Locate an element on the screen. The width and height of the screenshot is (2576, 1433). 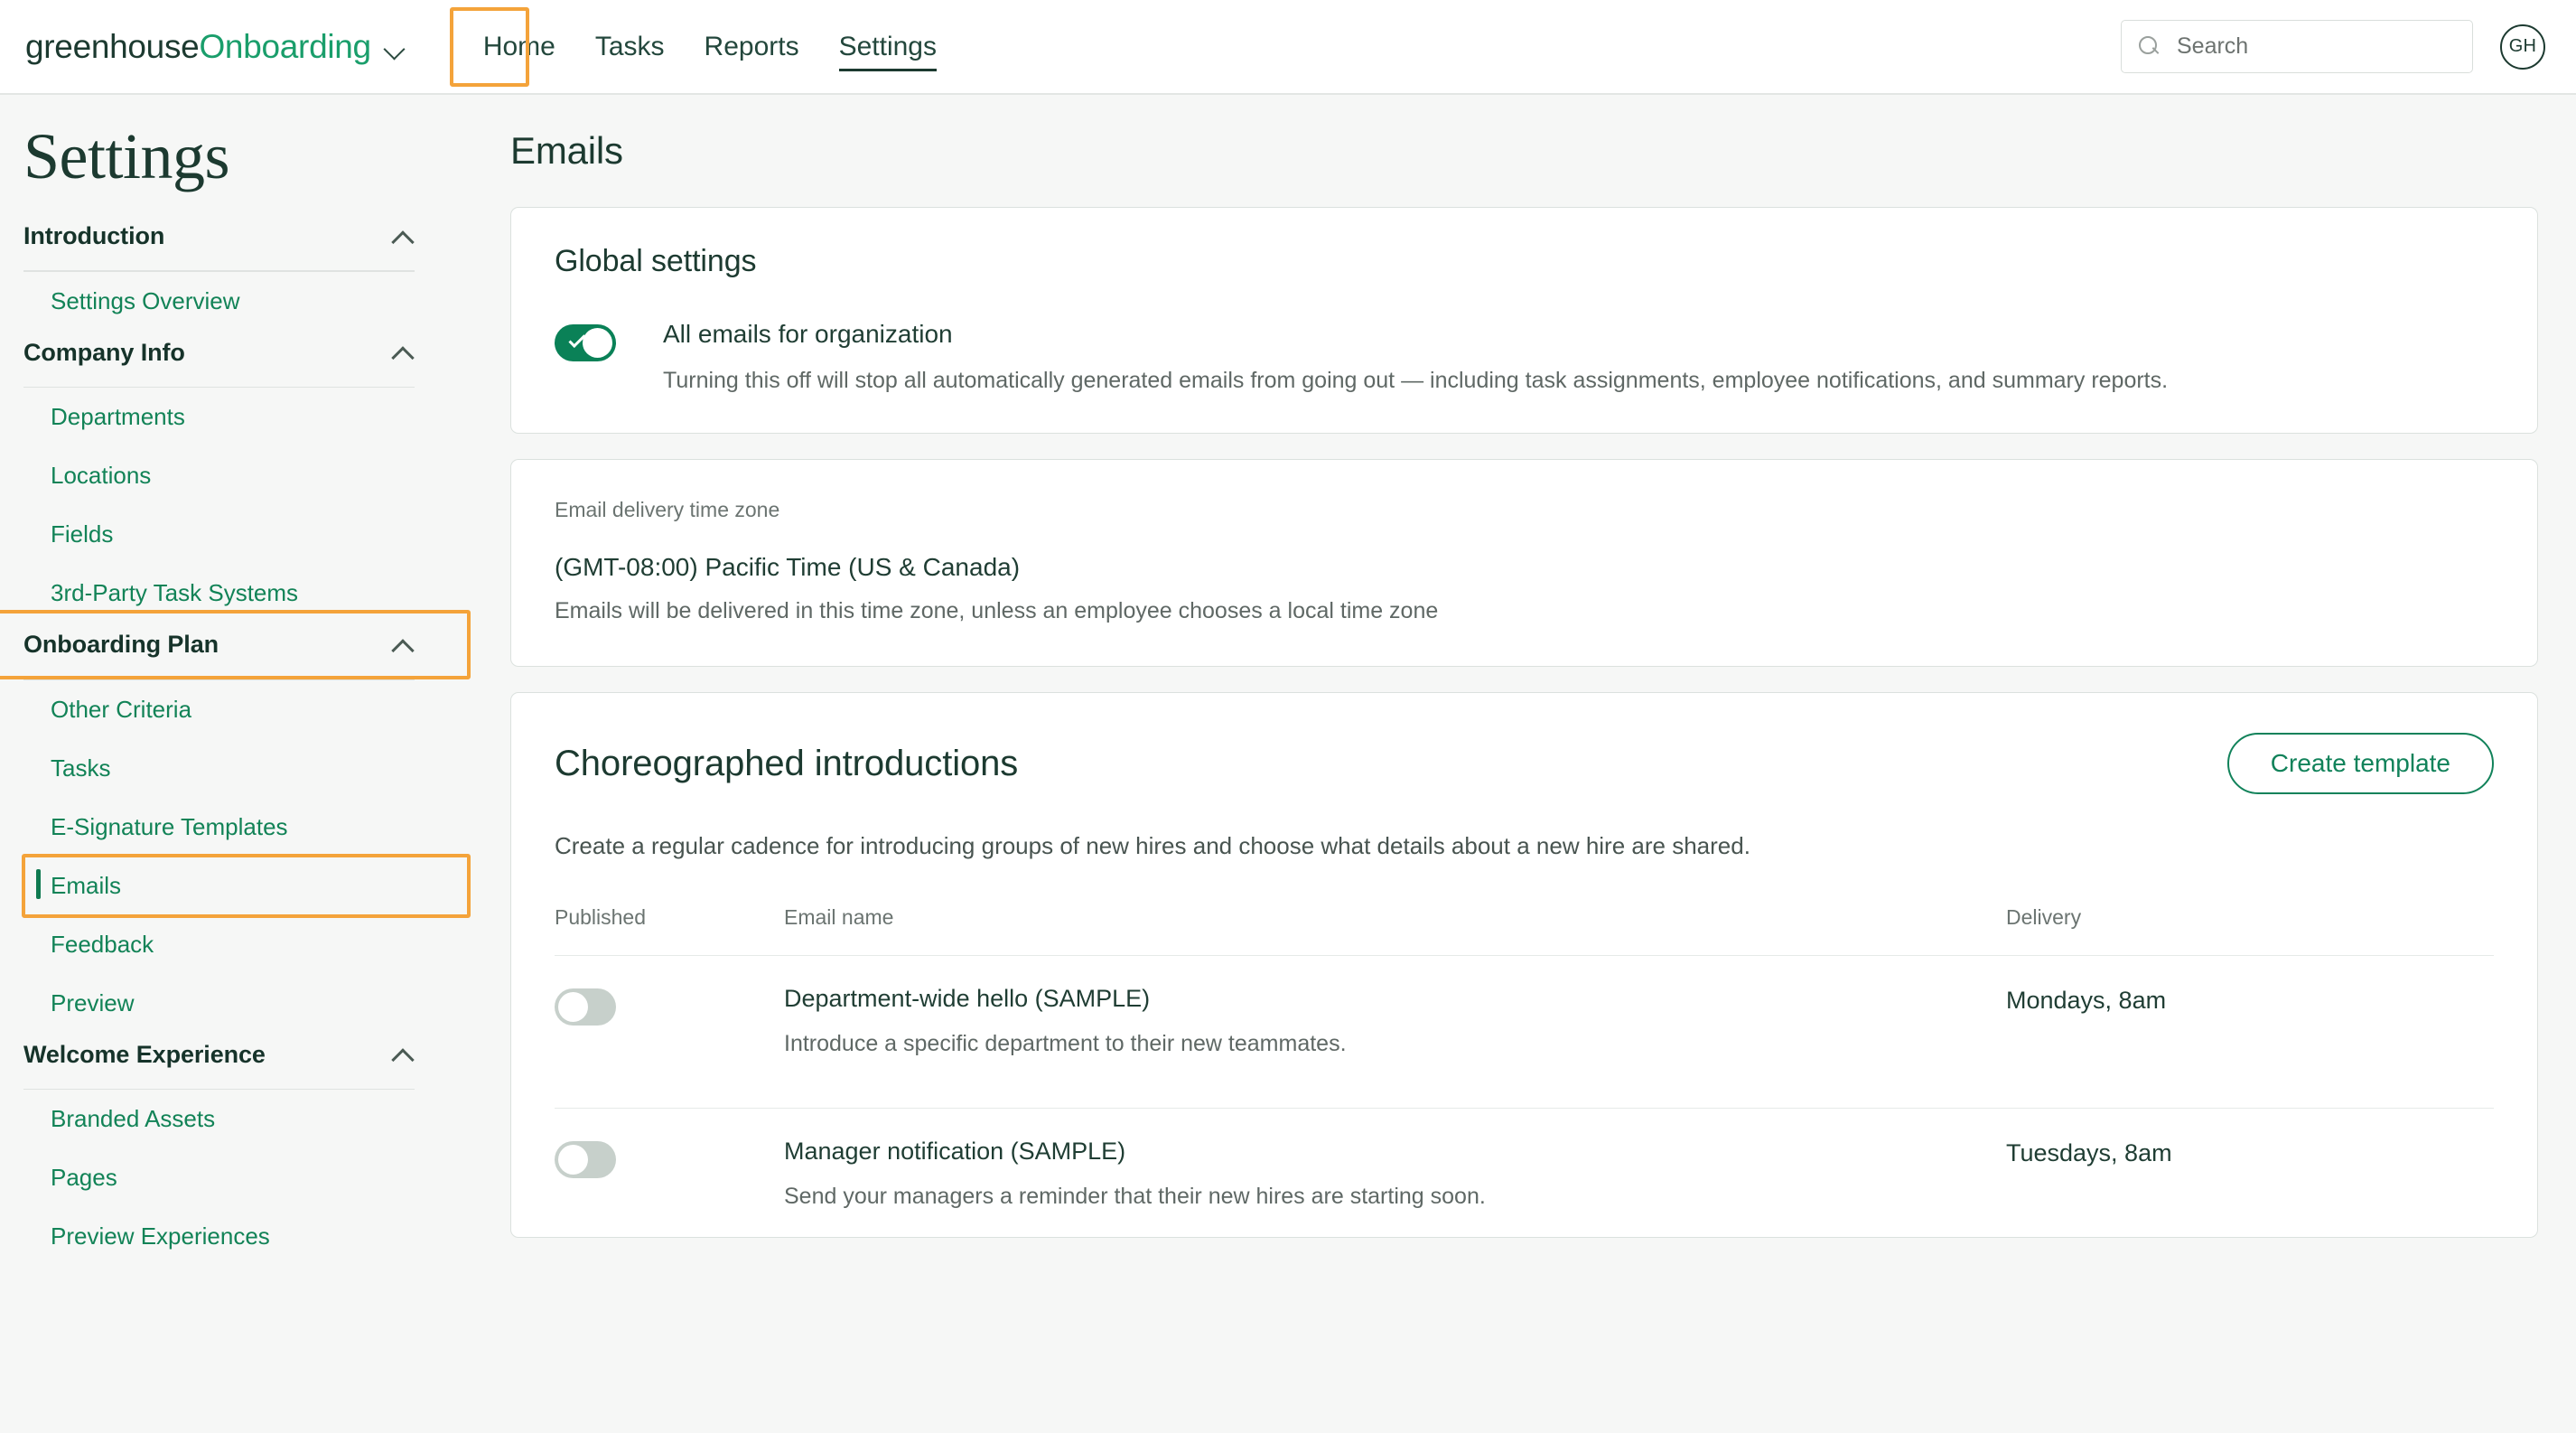
email-name: Manager notification (SAMPLE) is located at coordinates (1395, 1152).